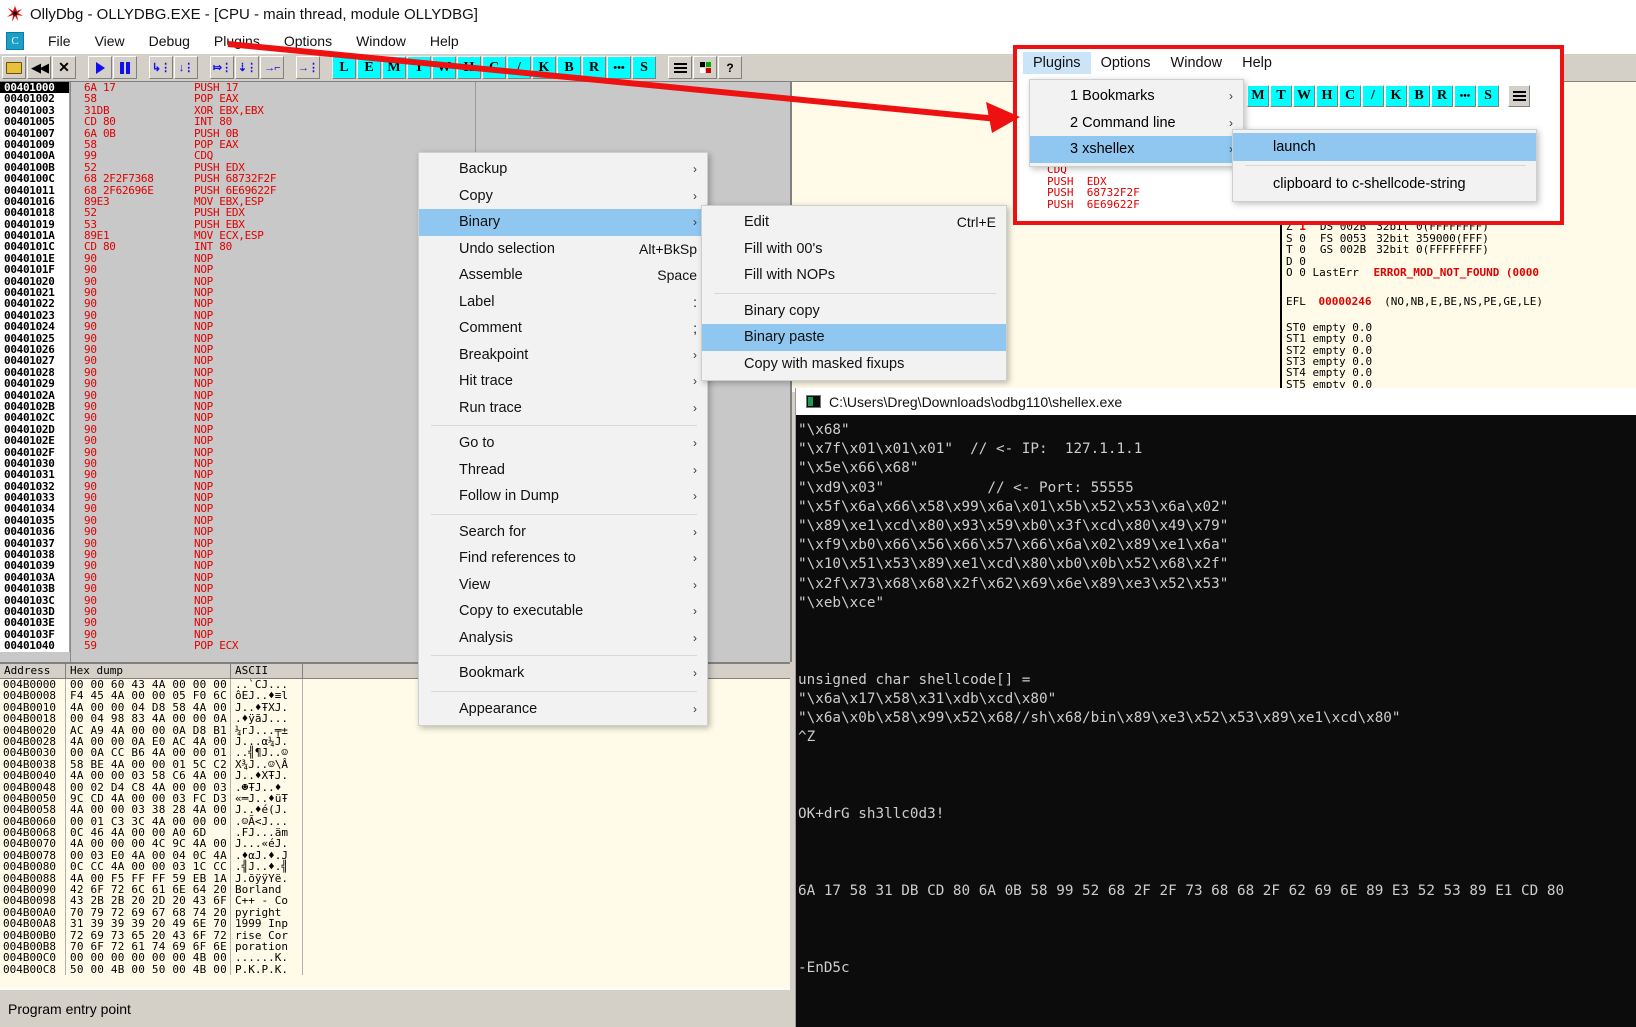  I want to click on callout-toolbar-letter: K, so click(1396, 96).